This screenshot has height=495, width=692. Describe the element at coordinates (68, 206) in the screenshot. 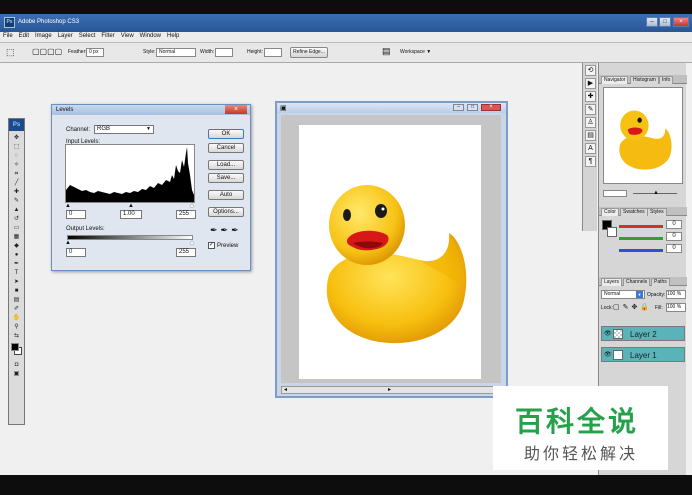

I see `input-black-slider-icon: ▲` at that location.